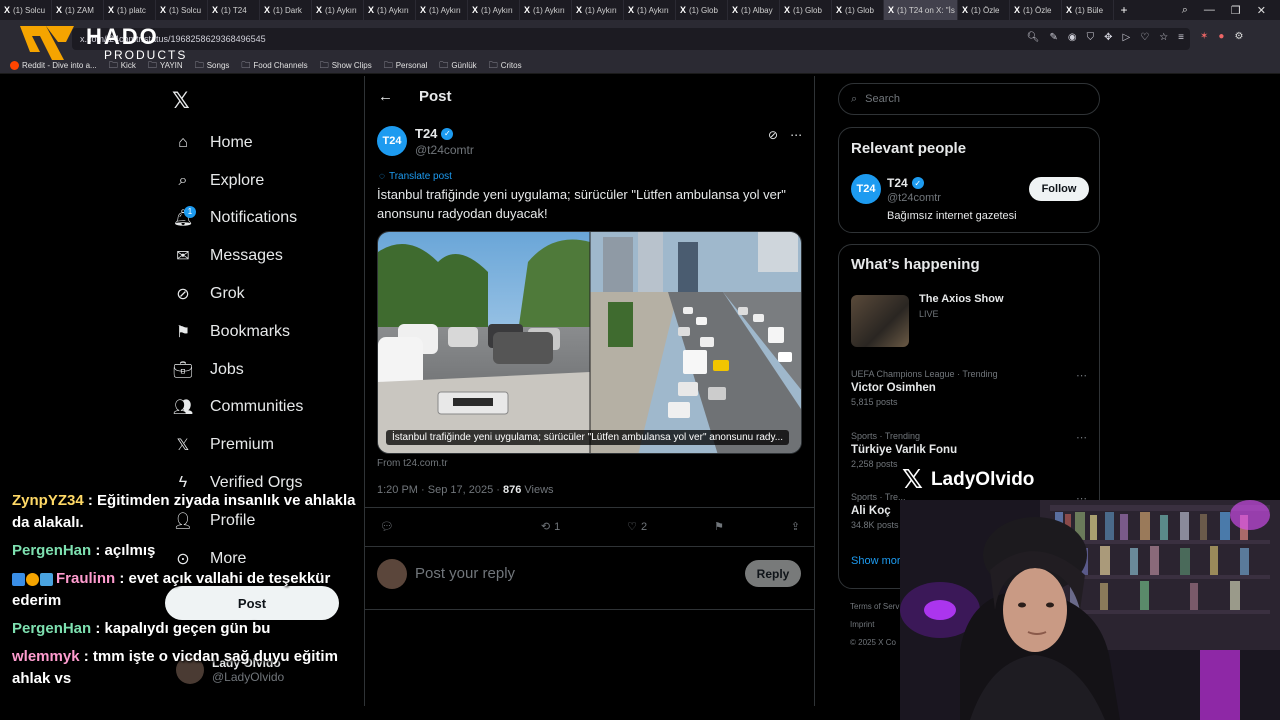 The image size is (1280, 720). What do you see at coordinates (274, 66) in the screenshot?
I see `bookmark-item: 🗀︎ Food Channels` at bounding box center [274, 66].